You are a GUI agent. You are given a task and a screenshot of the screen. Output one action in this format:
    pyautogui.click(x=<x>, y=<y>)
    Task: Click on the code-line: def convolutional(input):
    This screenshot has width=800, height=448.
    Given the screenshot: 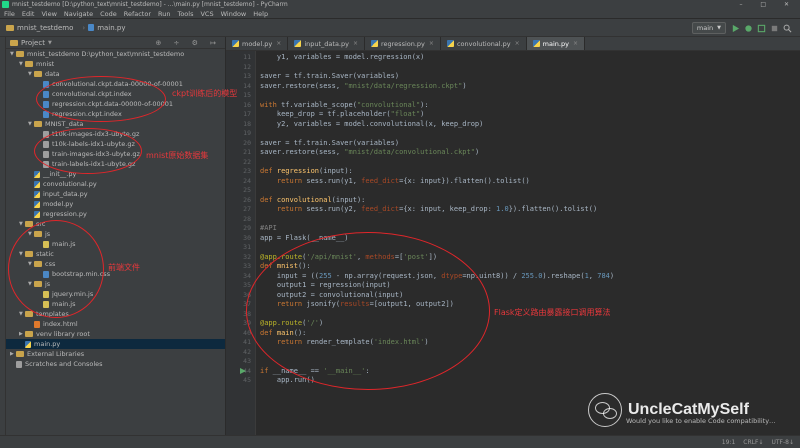 What is the action you would take?
    pyautogui.click(x=313, y=199)
    